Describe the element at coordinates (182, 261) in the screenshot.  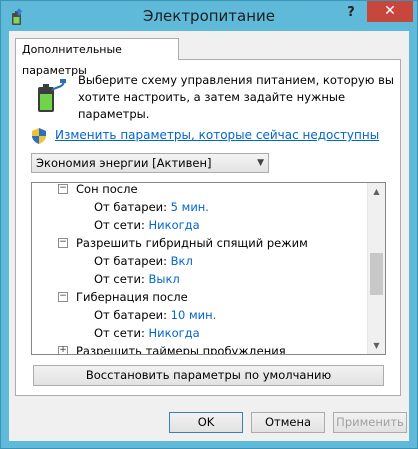
I see `setting-value-link: Вкл` at that location.